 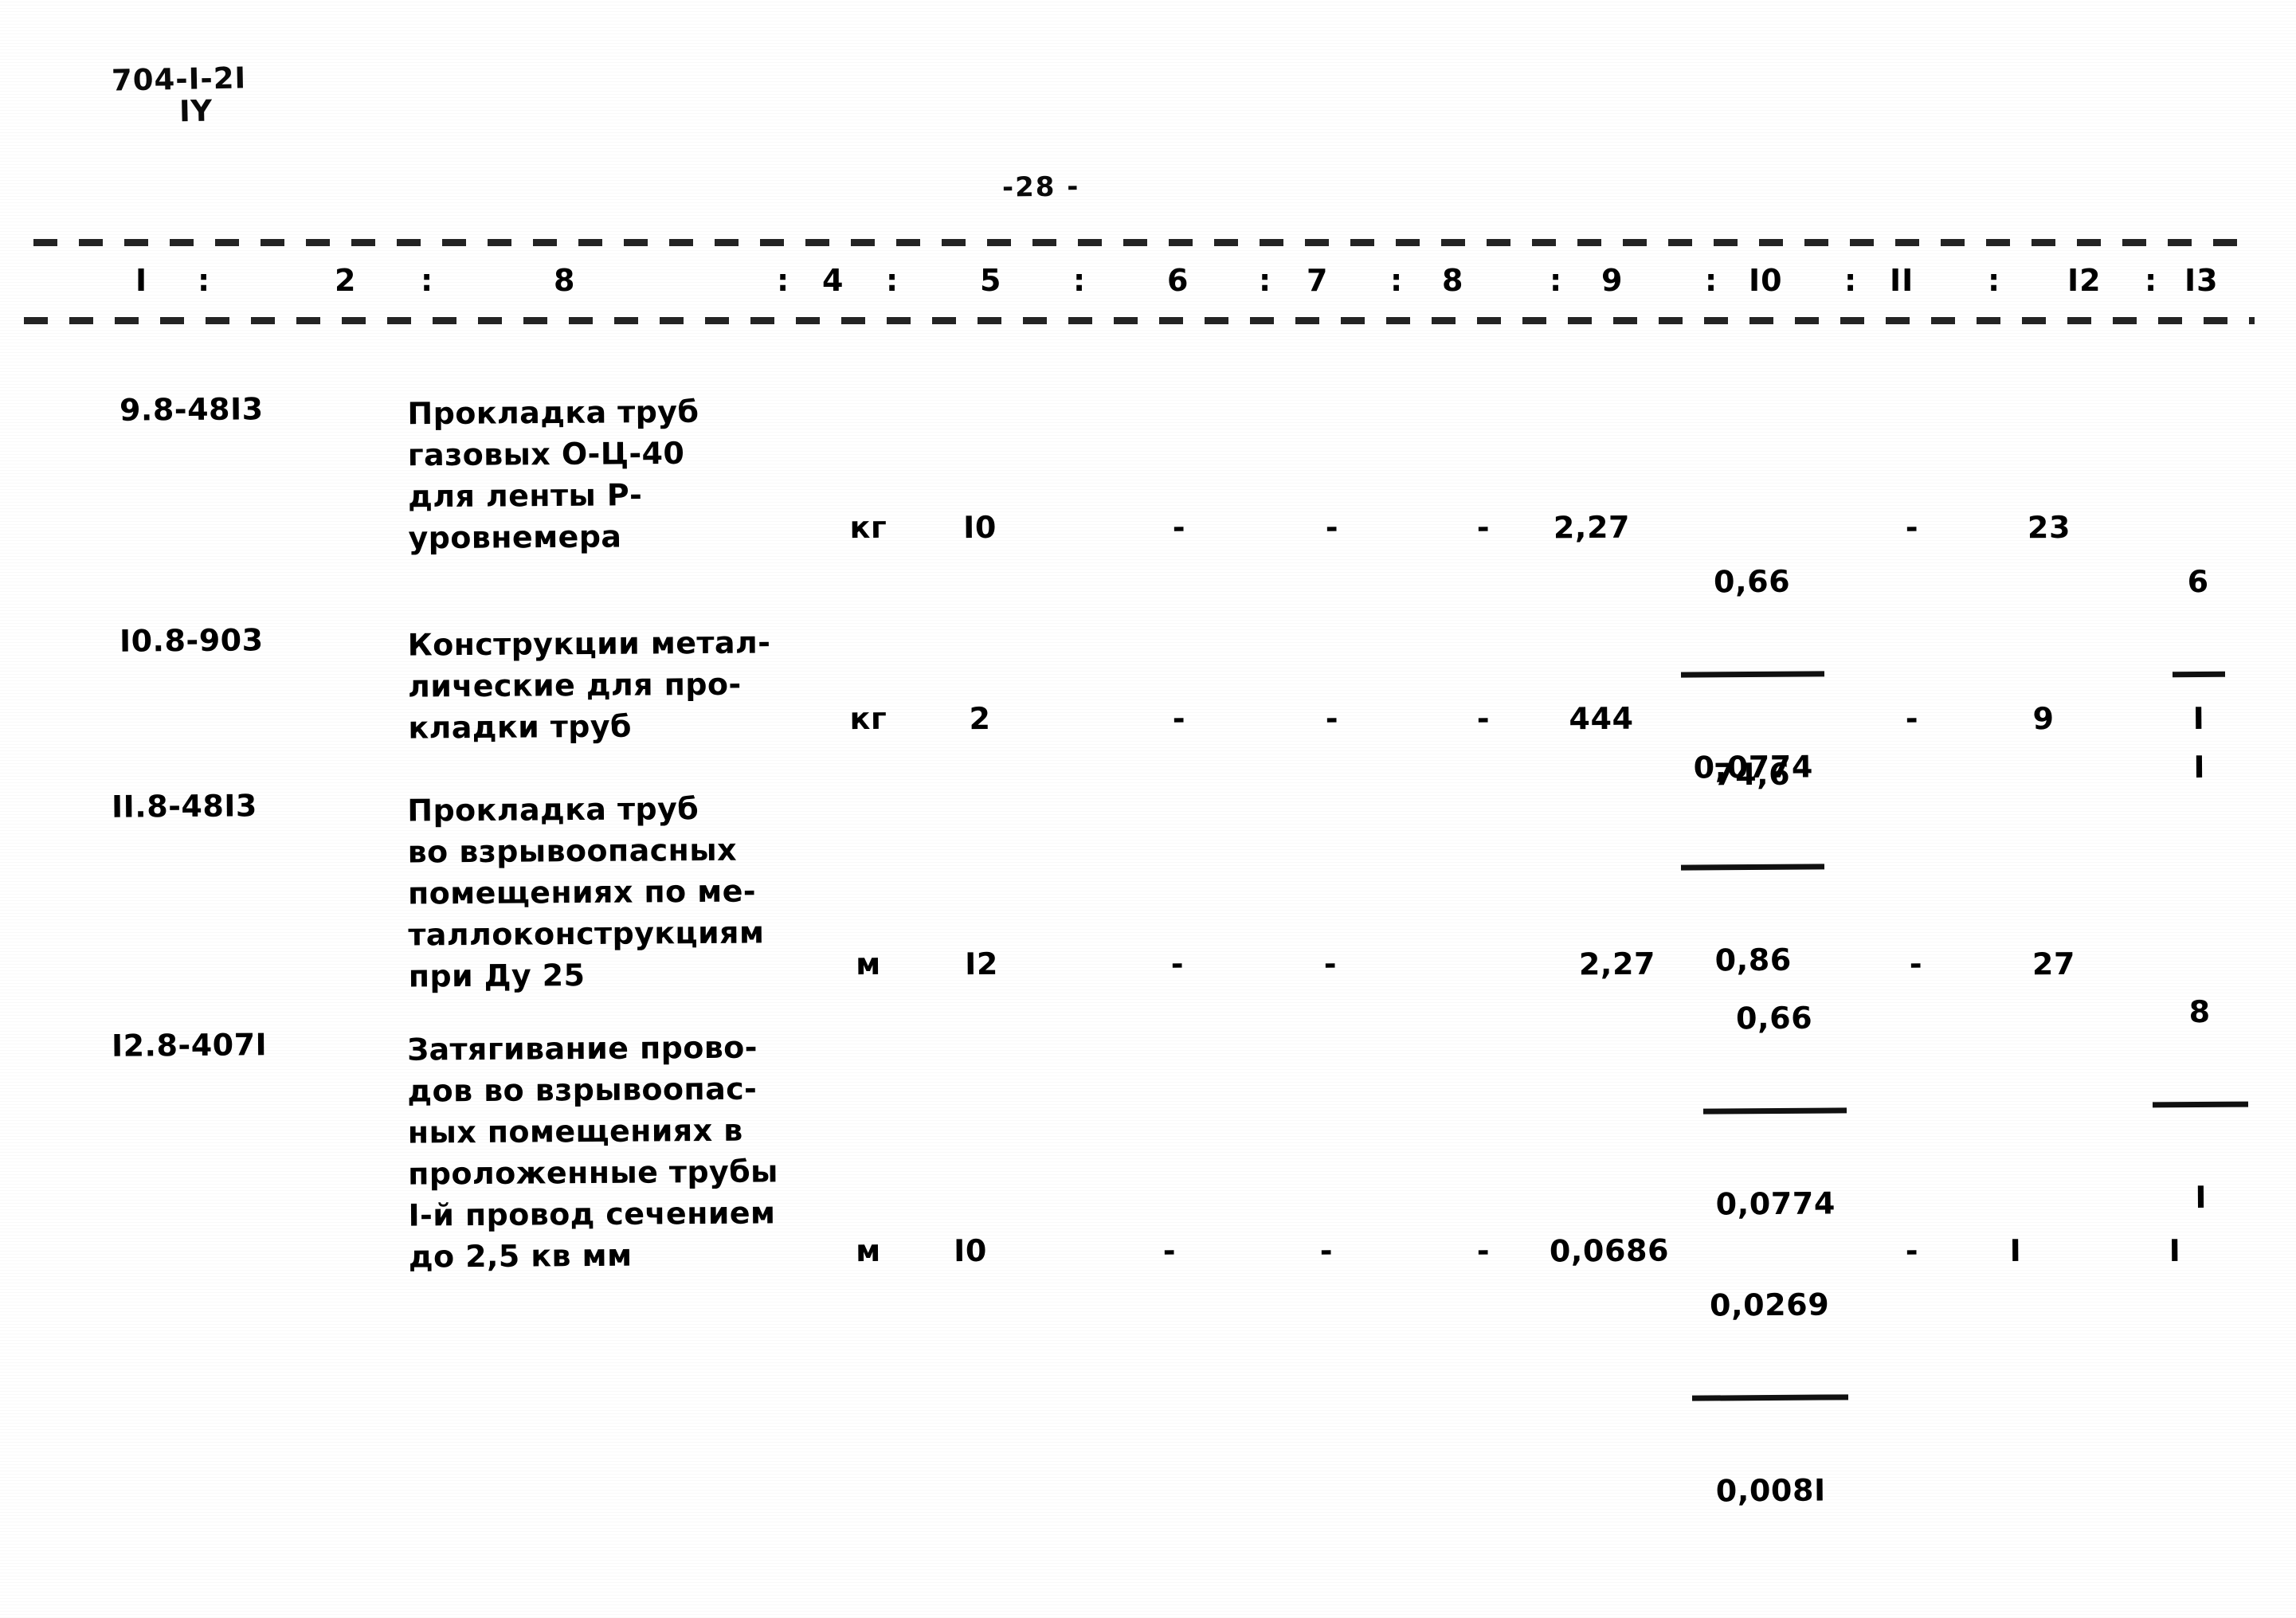 I want to click on fraction-numerator: 8, so click(x=2200, y=1011).